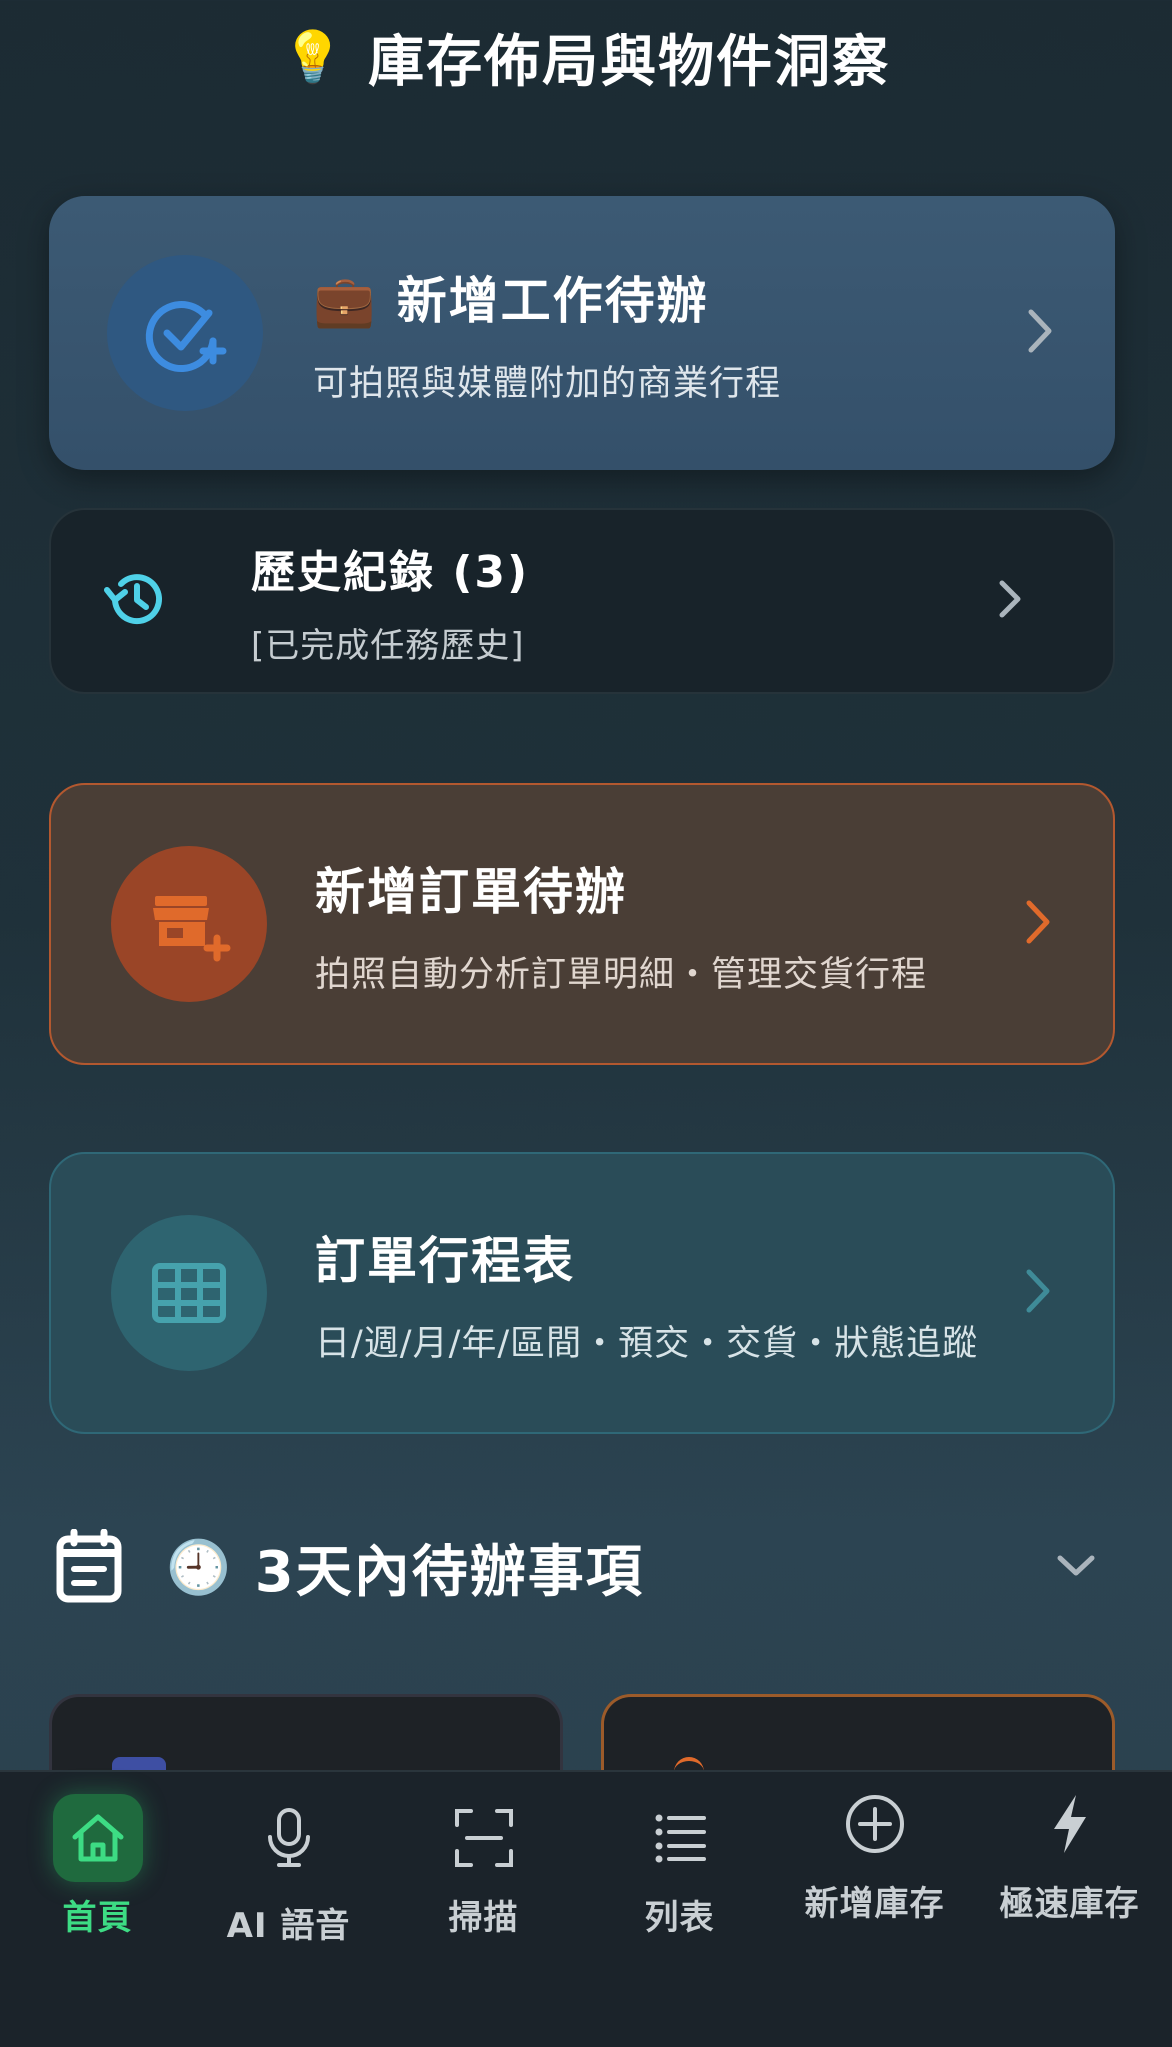 The height and width of the screenshot is (2047, 1172). I want to click on briefcase-icon: 💼, so click(345, 300).